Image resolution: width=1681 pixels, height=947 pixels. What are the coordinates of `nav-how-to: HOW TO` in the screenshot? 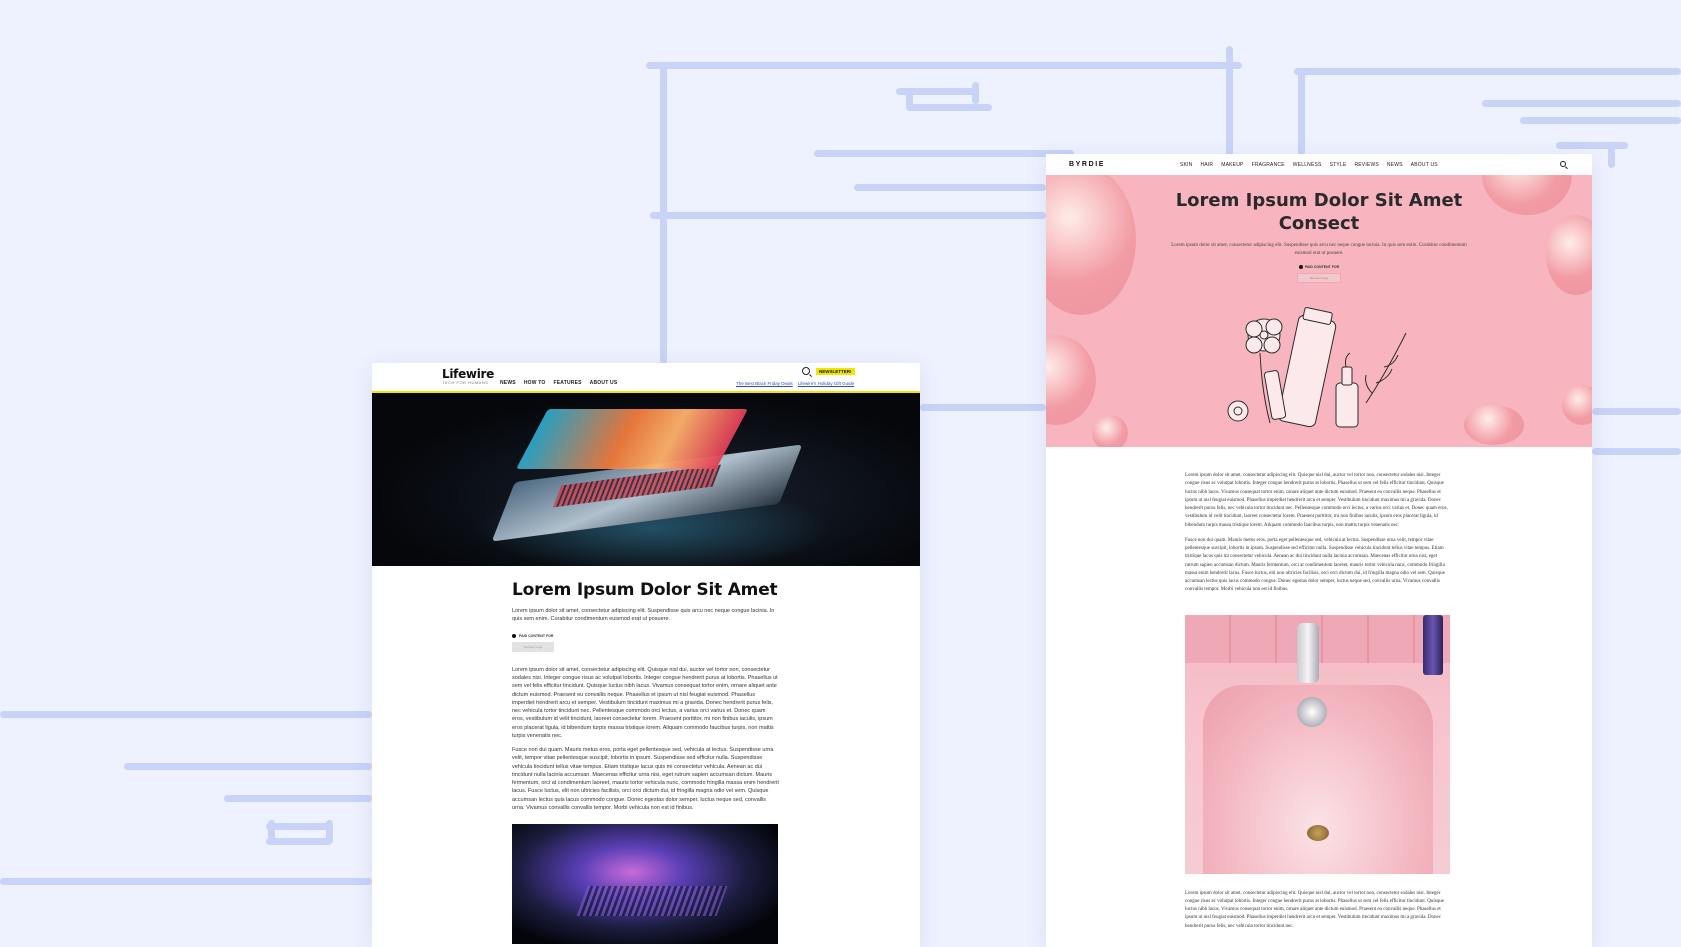 It's located at (535, 383).